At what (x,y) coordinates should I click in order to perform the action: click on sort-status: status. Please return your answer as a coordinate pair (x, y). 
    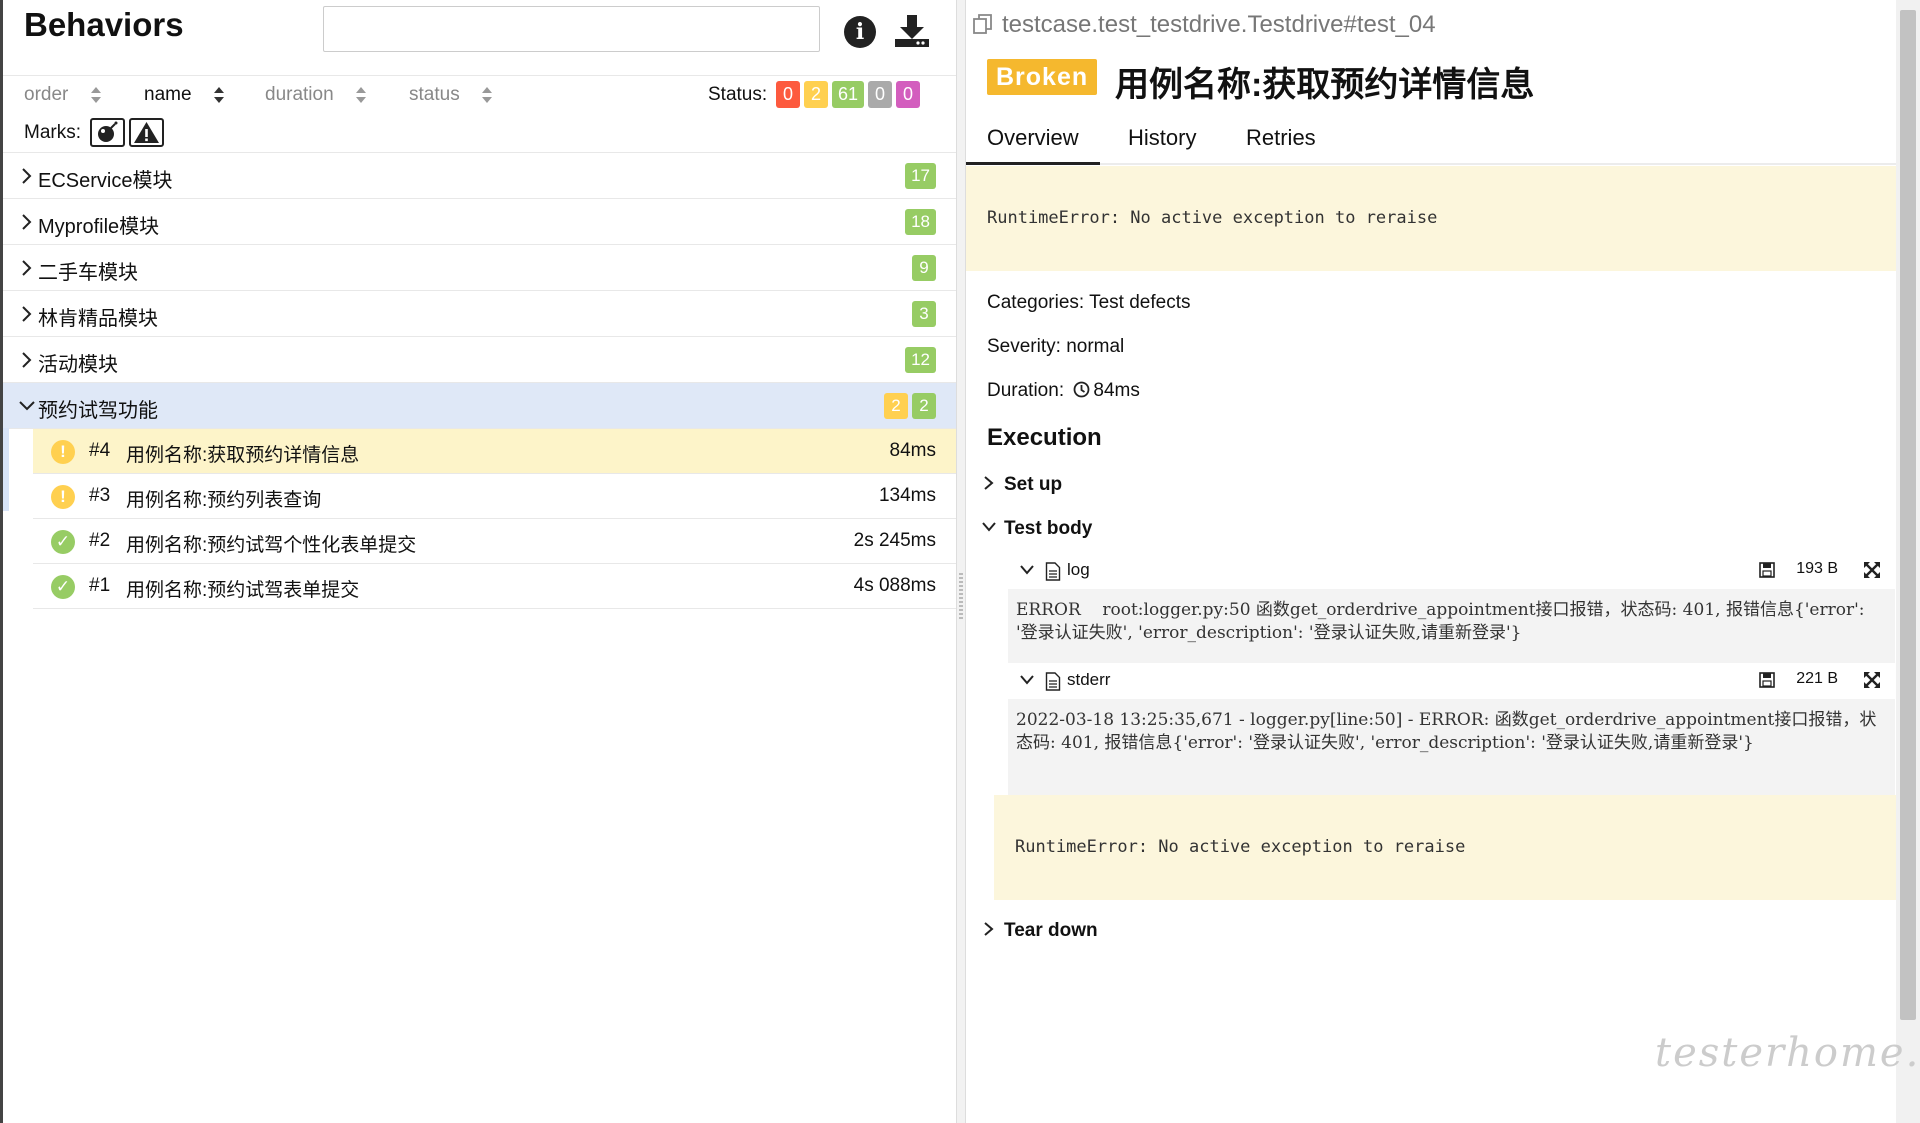
    Looking at the image, I should click on (451, 95).